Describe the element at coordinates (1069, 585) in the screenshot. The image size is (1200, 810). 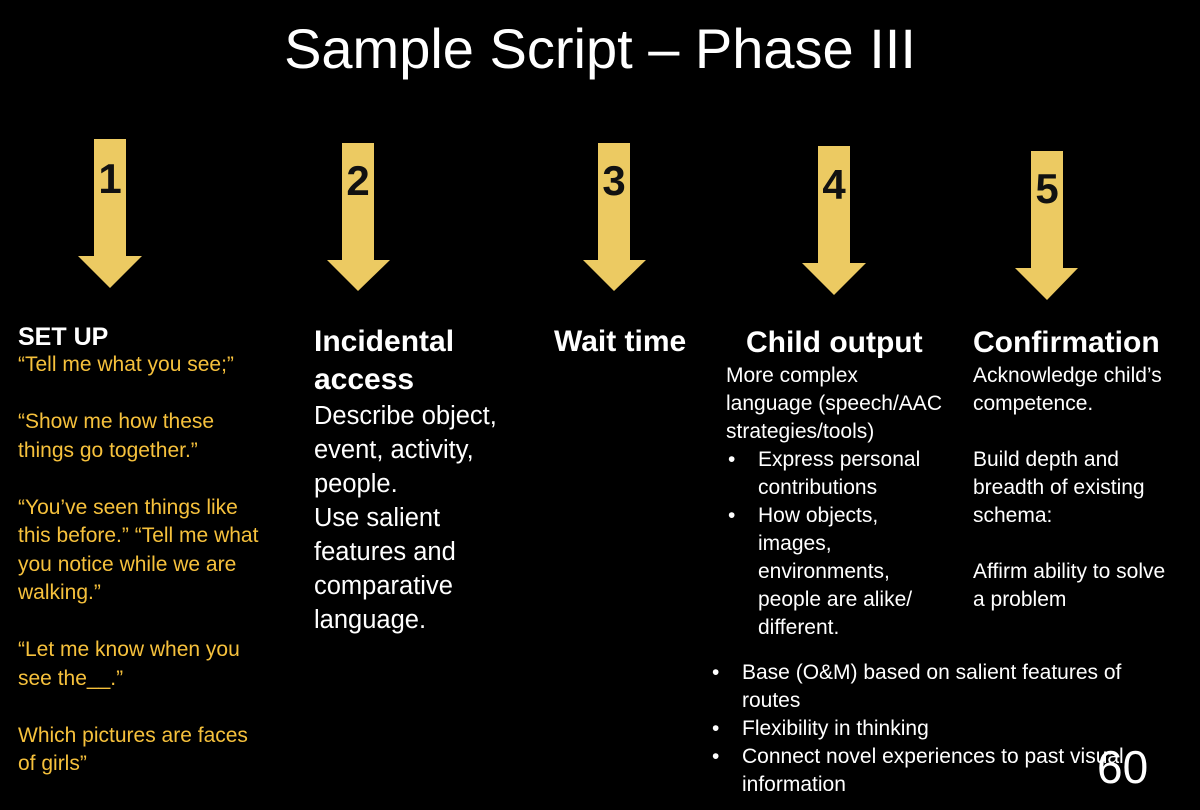
I see `confirmation-paragraph: Affirm ability to solve a problem` at that location.